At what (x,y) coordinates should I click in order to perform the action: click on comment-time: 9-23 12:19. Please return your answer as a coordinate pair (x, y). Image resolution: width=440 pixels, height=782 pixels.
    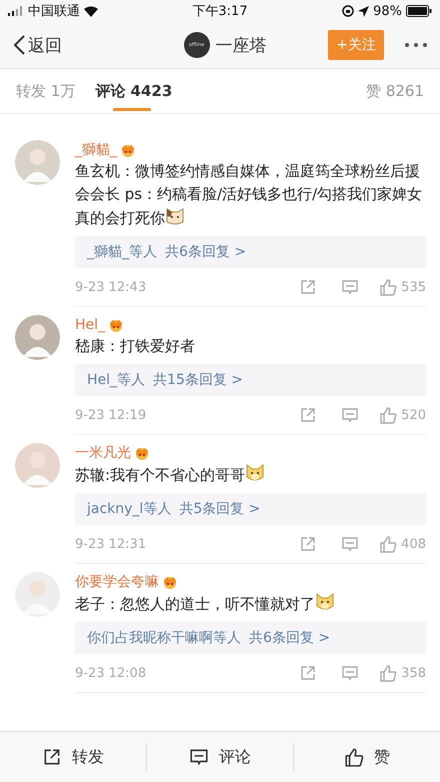
    Looking at the image, I should click on (111, 415).